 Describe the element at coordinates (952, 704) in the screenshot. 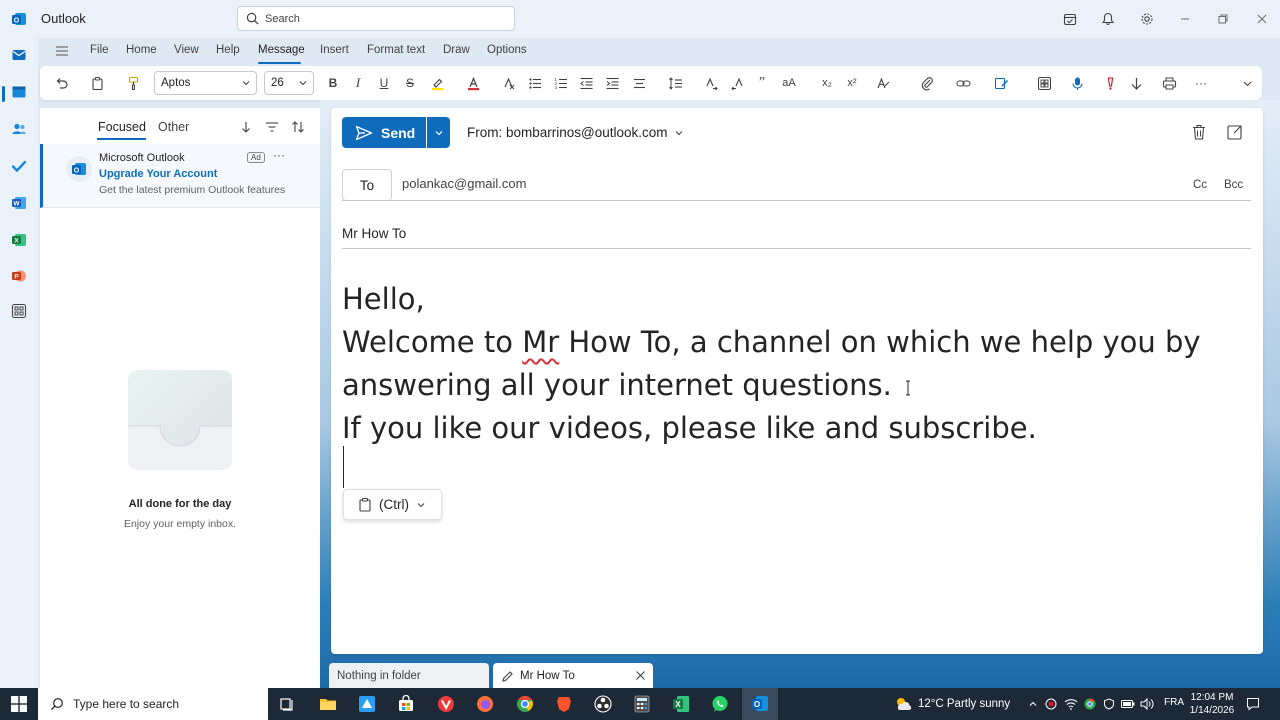

I see `weather-widget: 12°C Partly sunny` at that location.